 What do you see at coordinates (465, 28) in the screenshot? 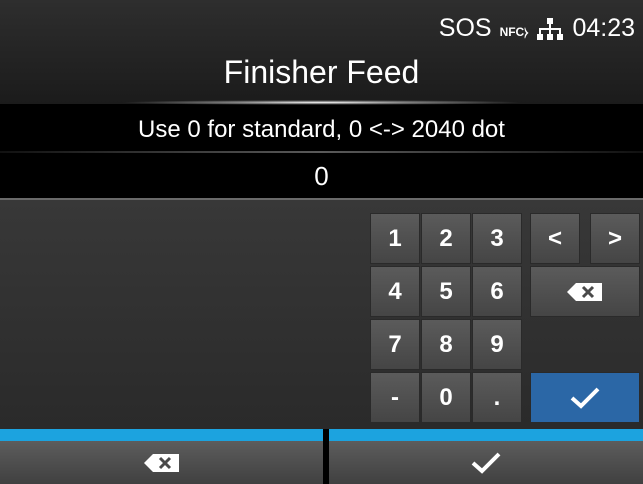
I see `sos-label: SOS` at bounding box center [465, 28].